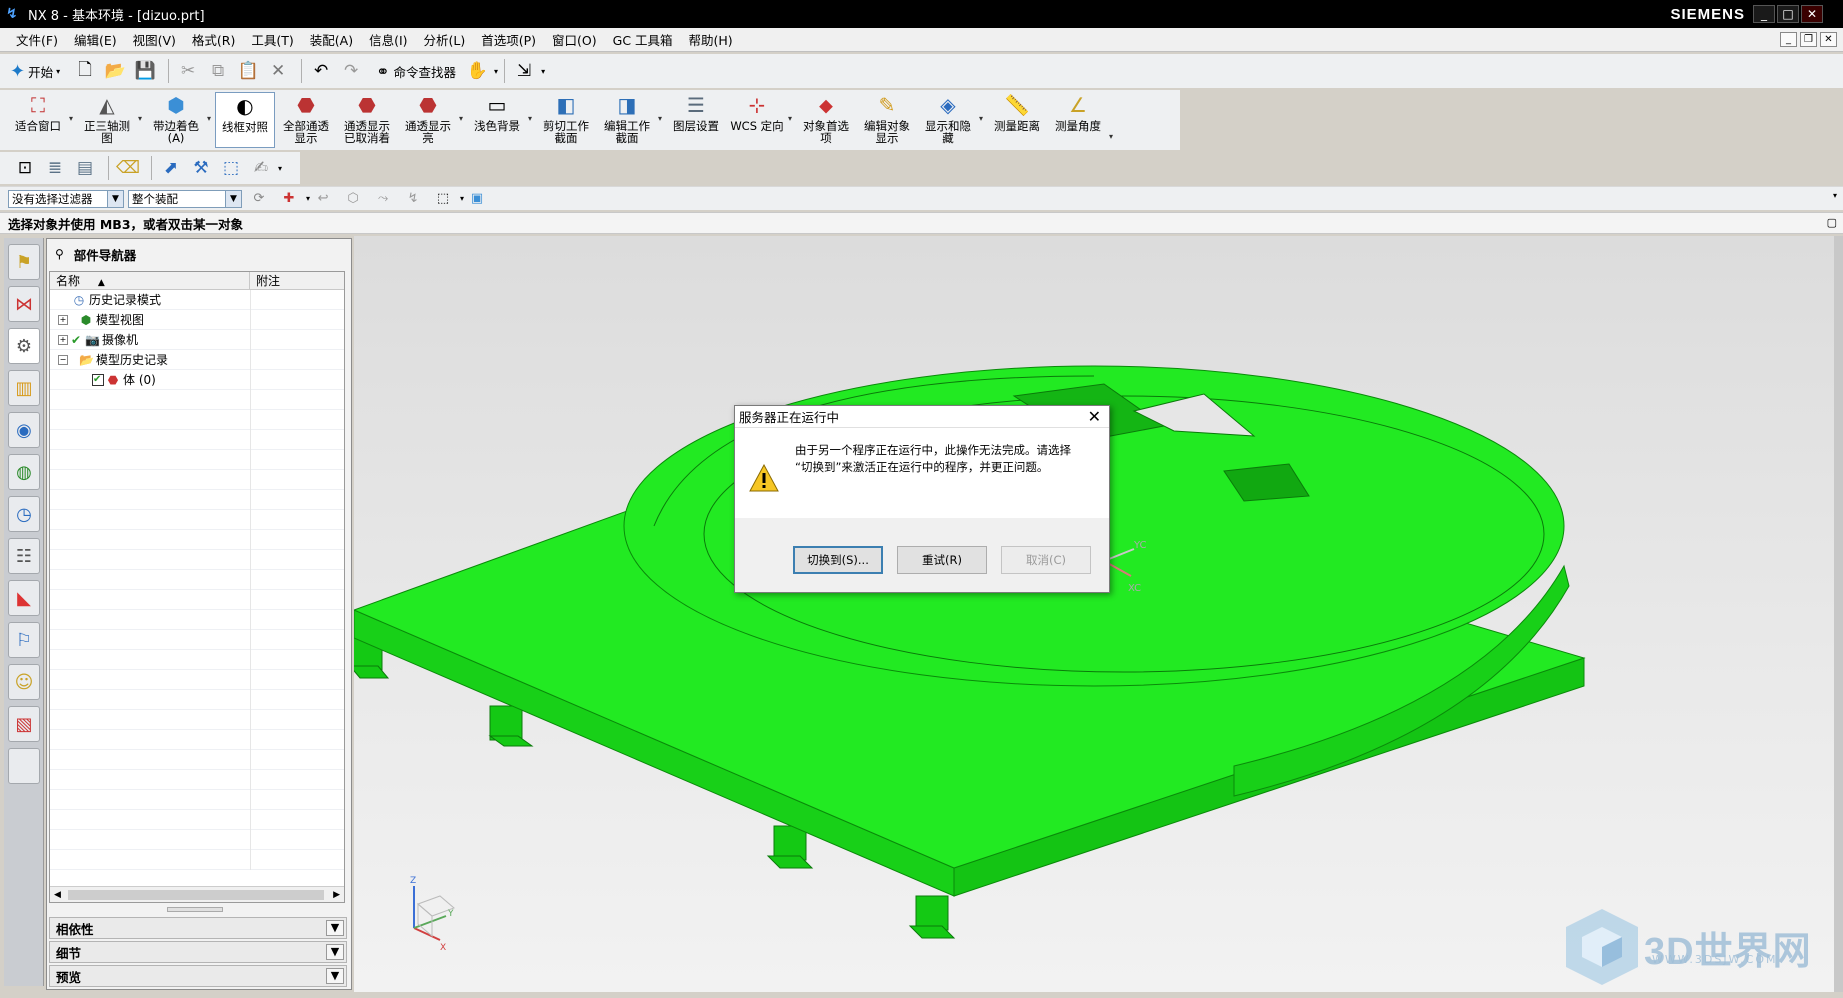  I want to click on select-curve-icon: ↯, so click(413, 199).